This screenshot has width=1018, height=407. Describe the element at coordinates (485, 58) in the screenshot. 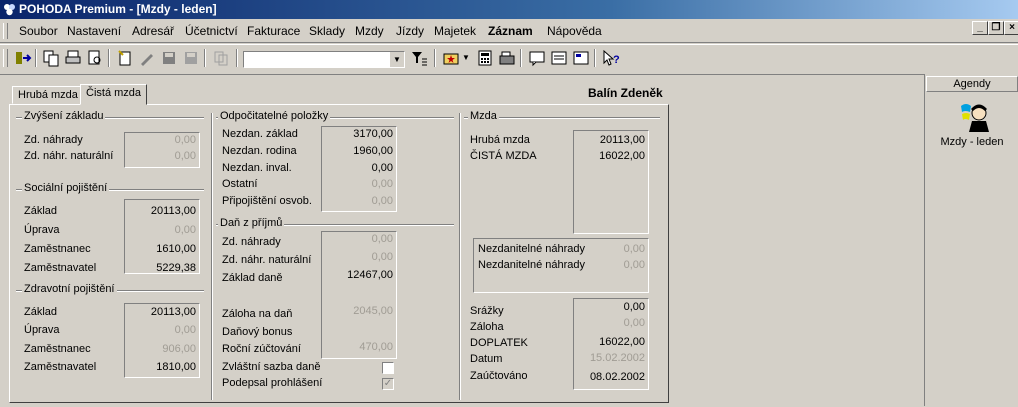

I see `calculator-icon` at that location.